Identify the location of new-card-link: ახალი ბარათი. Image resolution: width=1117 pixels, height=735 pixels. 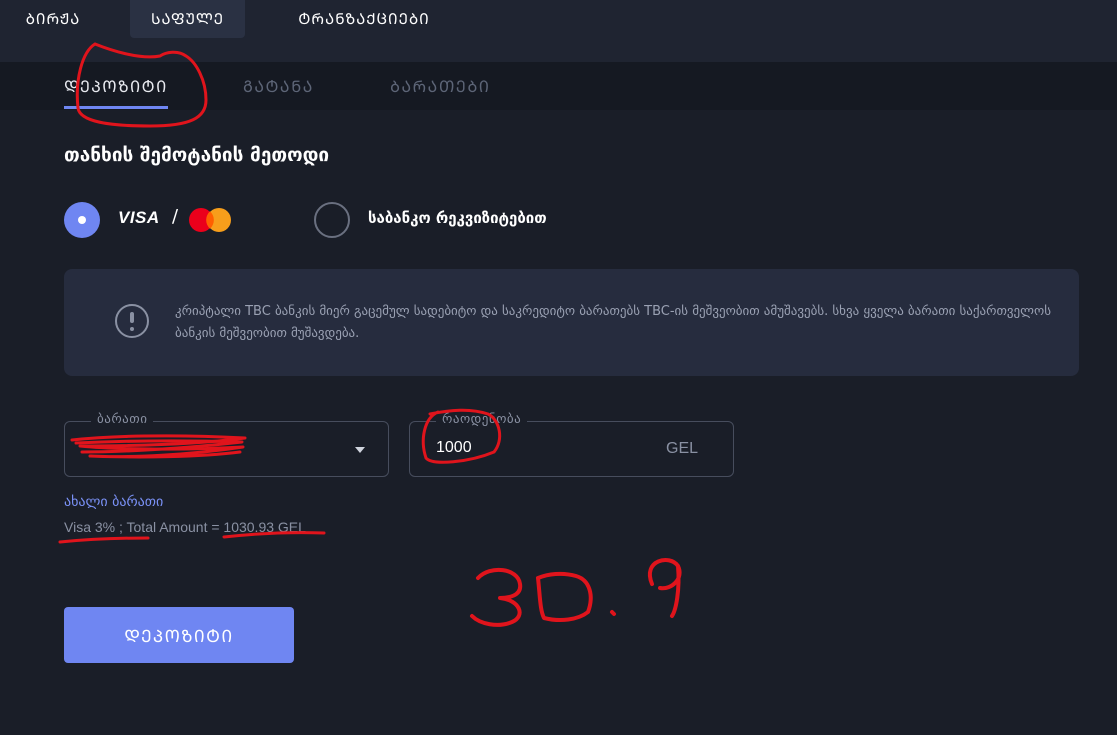
(113, 502).